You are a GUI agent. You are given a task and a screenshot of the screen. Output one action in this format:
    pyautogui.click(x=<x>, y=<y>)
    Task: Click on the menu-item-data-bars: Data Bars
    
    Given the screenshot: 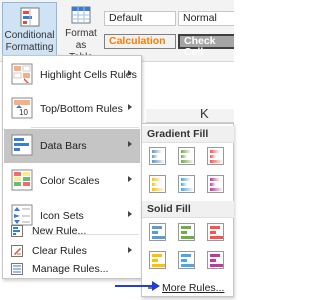 What is the action you would take?
    pyautogui.click(x=72, y=146)
    